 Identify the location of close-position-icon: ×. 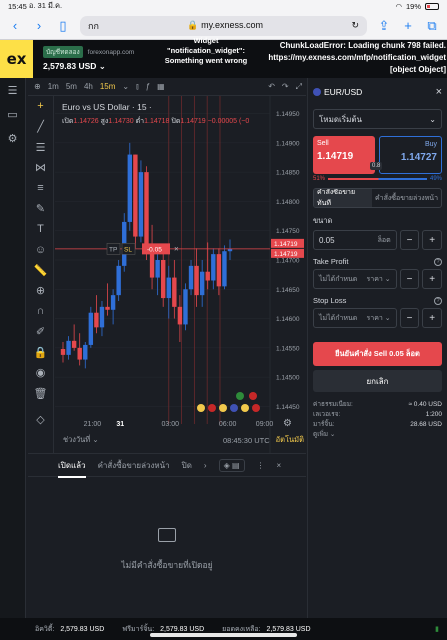
(176, 249).